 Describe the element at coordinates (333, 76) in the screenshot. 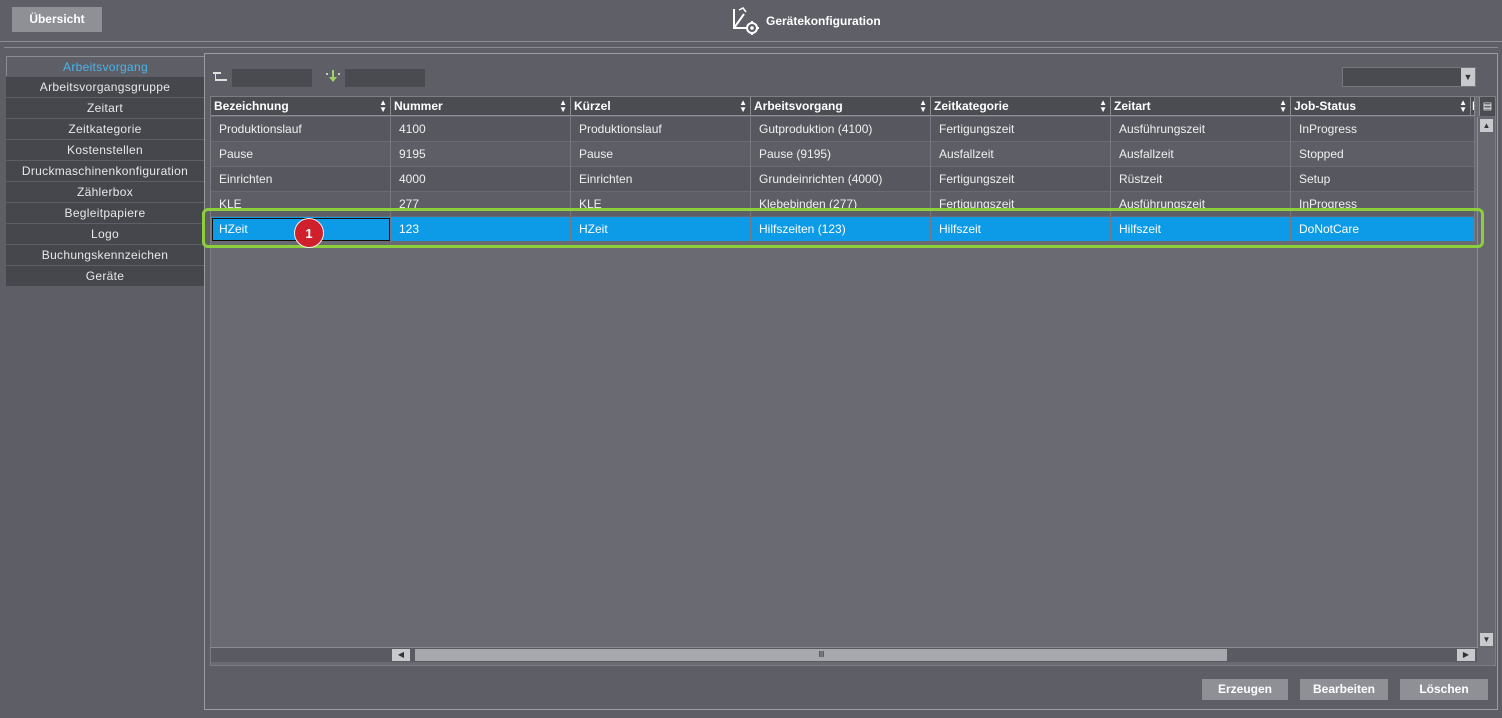

I see `sort-down-icon` at that location.